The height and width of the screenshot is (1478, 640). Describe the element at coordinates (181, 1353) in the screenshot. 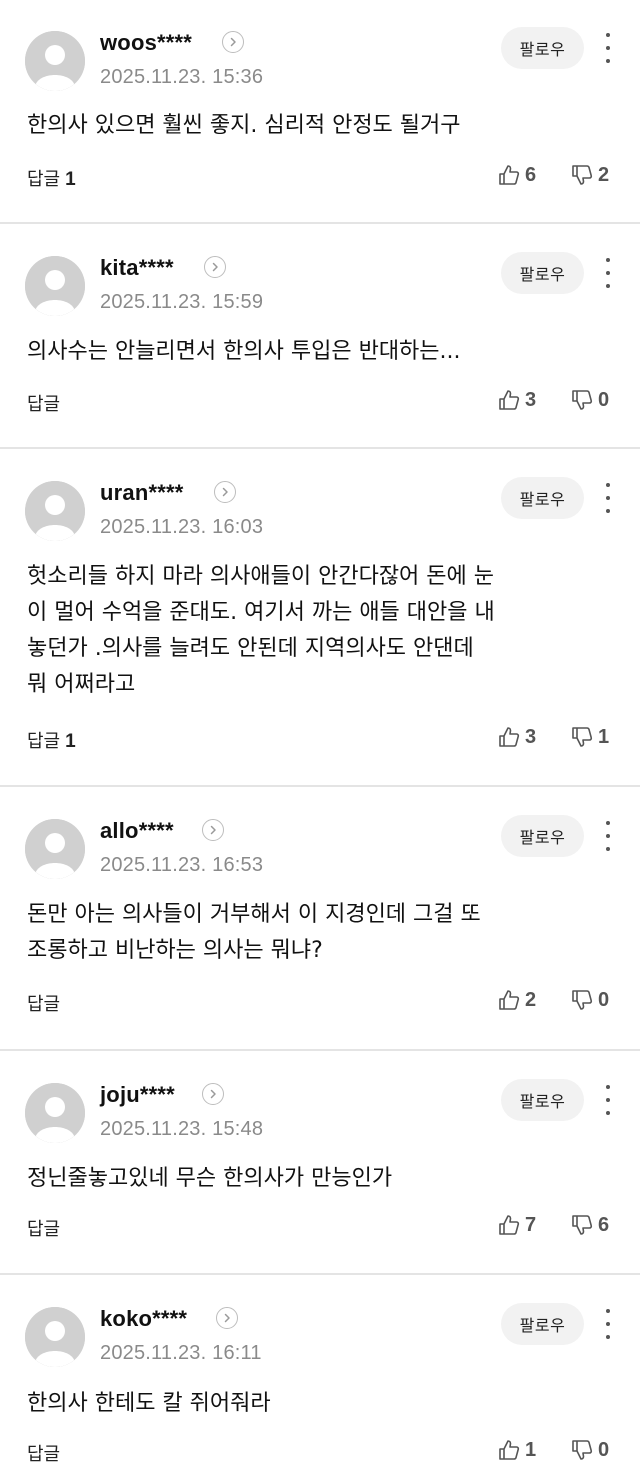

I see `comment-date: 2025.11.23. 16:11` at that location.